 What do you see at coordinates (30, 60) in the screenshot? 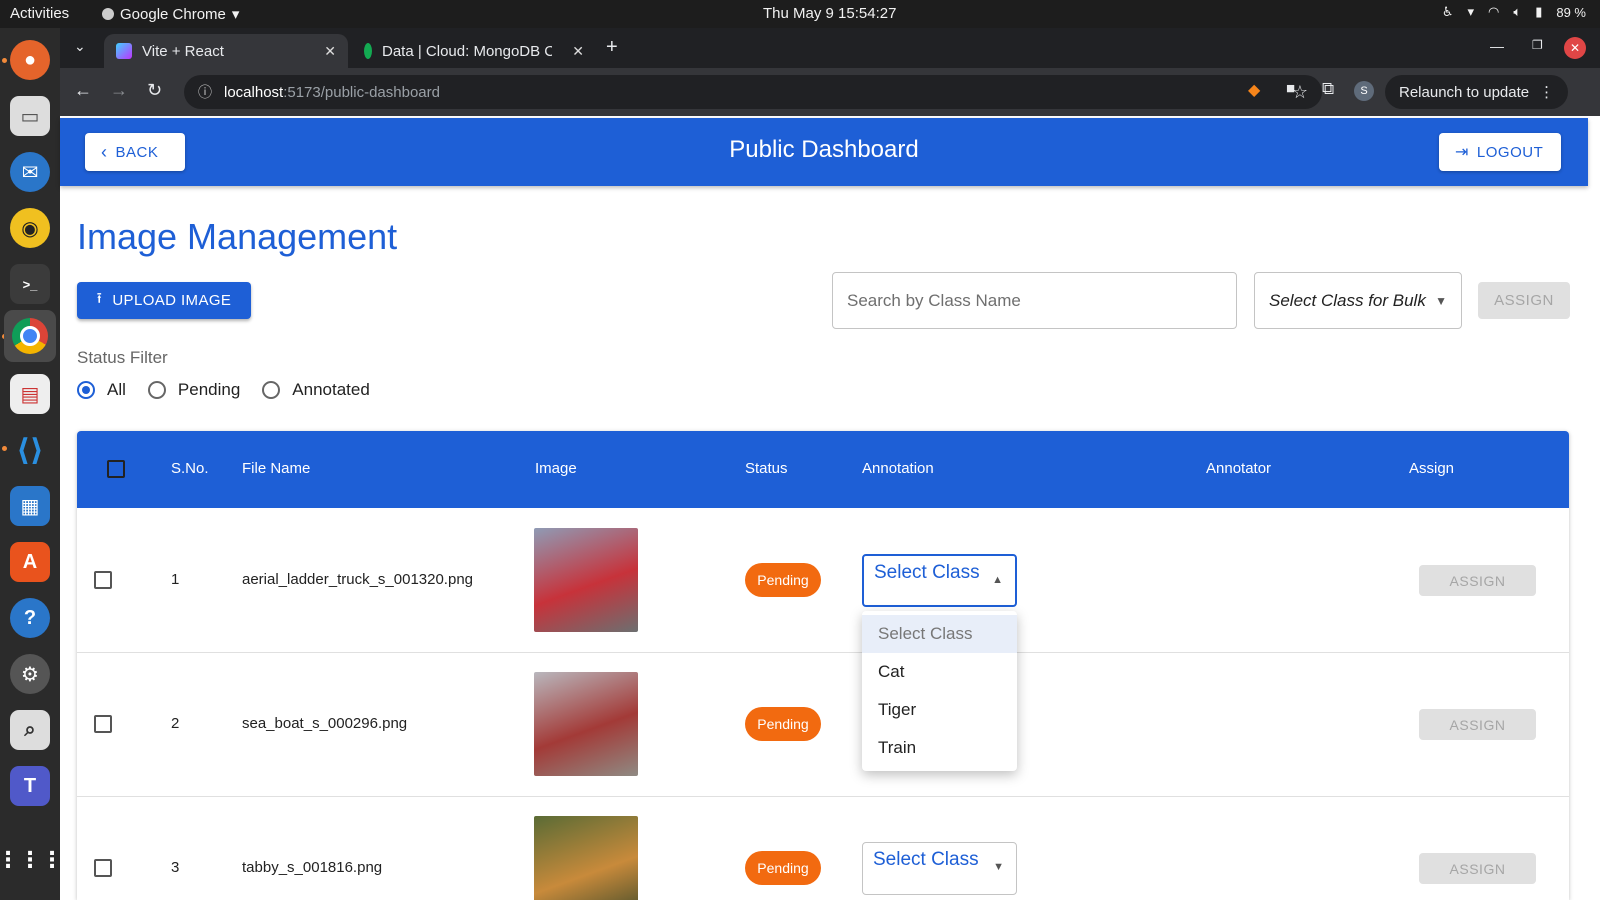
I see `firefox-icon: ●` at bounding box center [30, 60].